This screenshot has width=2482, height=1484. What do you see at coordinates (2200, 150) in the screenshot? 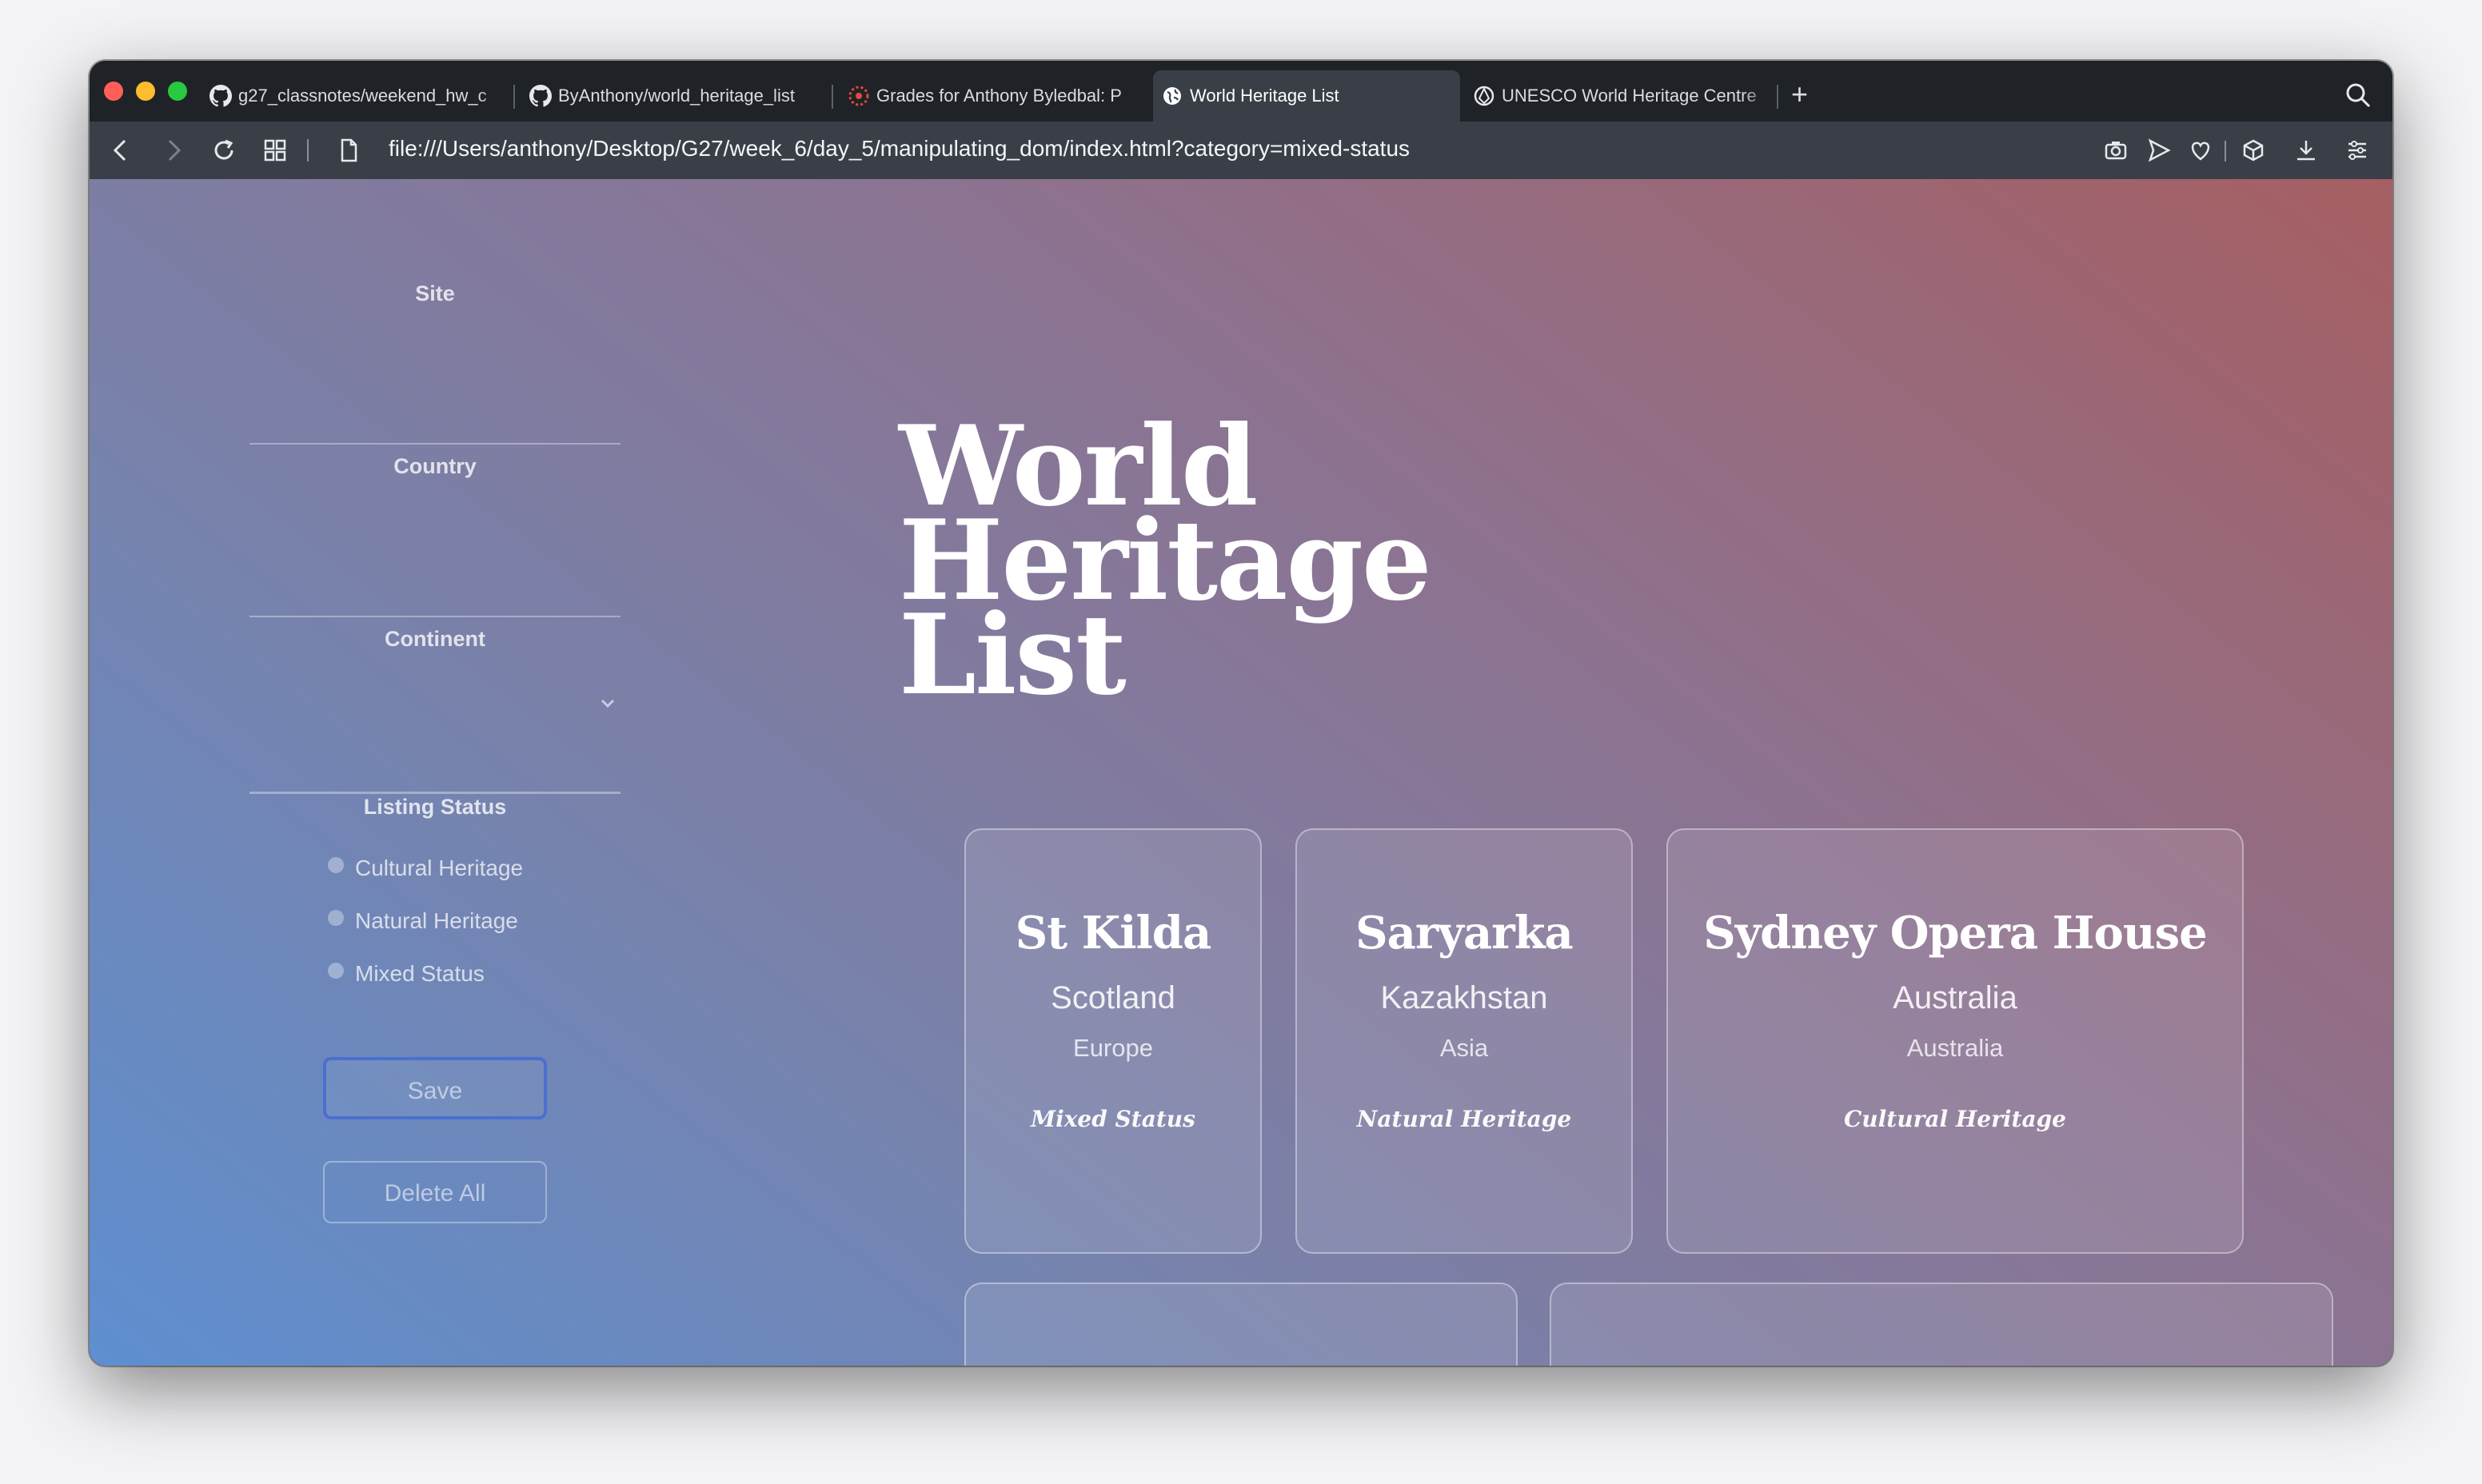
I see `heart-icon` at bounding box center [2200, 150].